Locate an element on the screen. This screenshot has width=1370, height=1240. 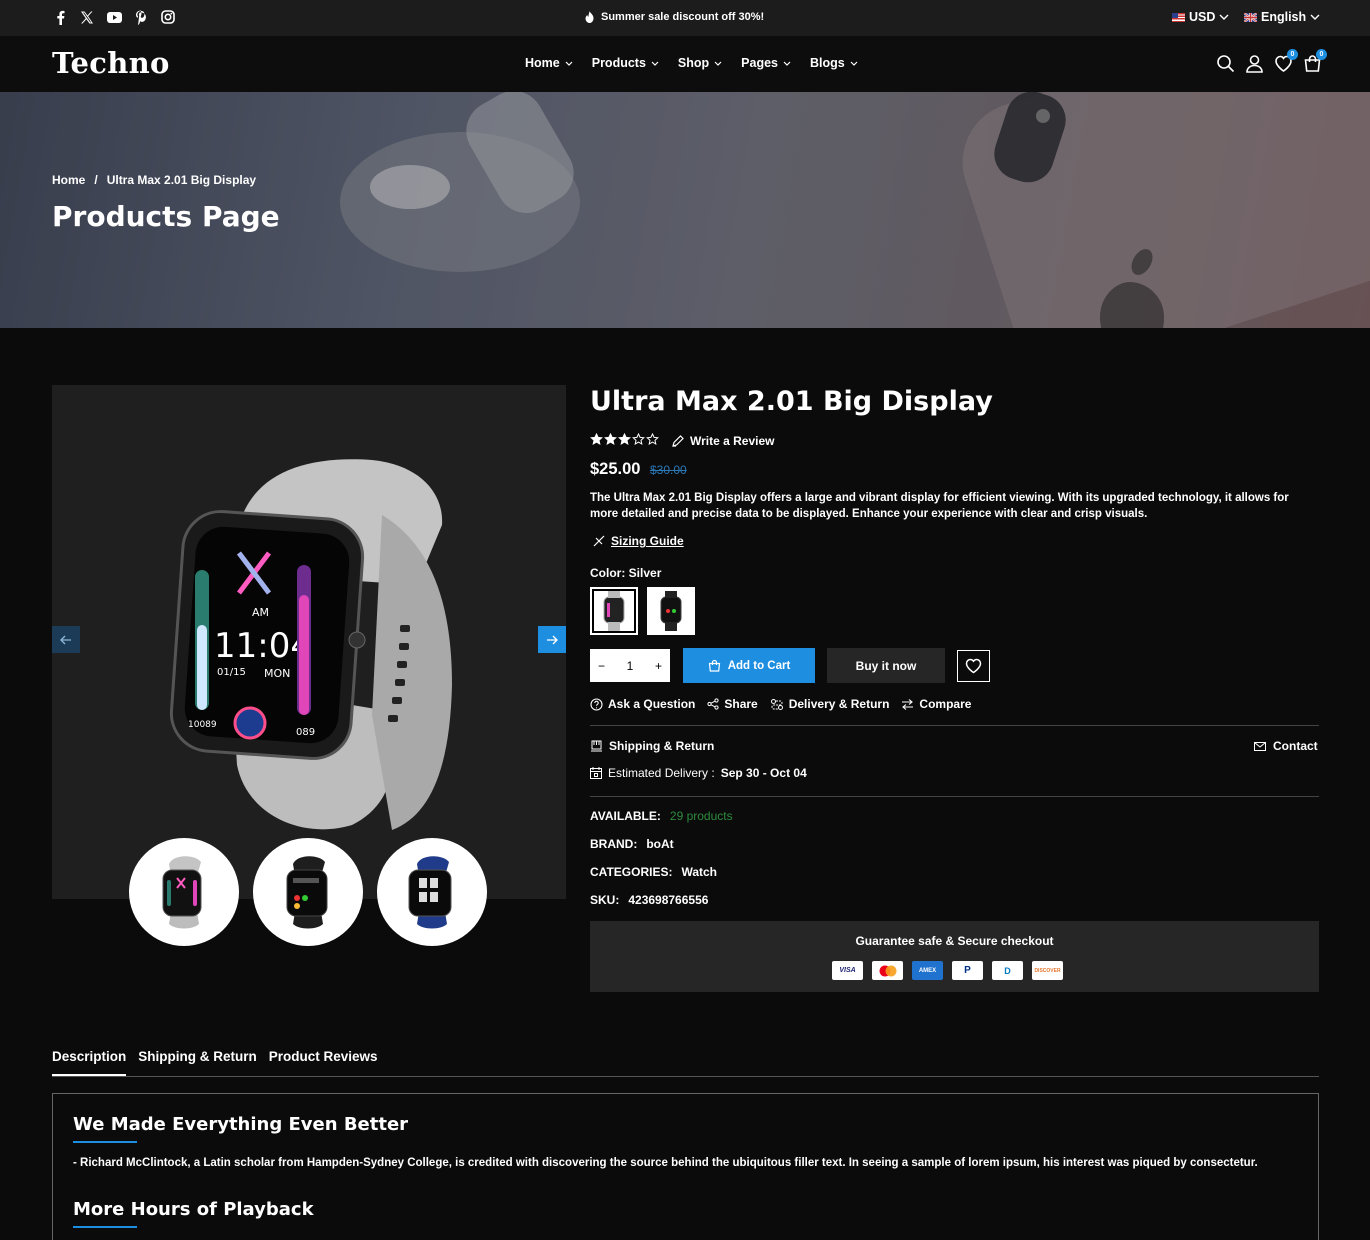
social-links is located at coordinates (114, 17).